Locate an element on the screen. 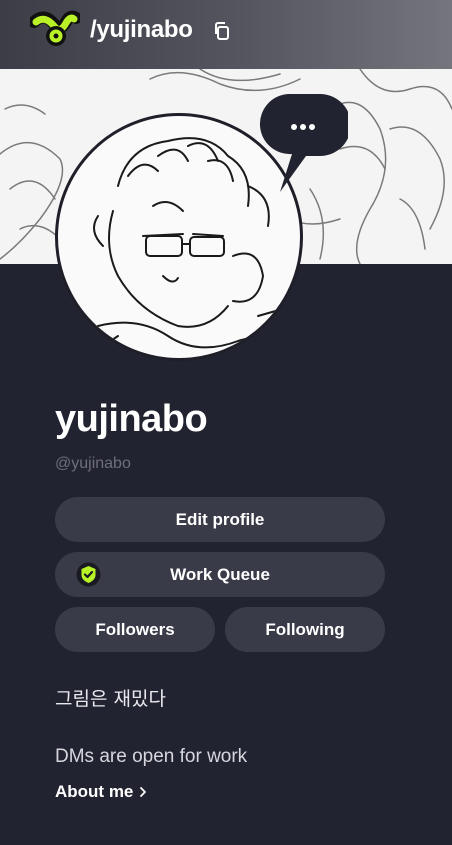 The width and height of the screenshot is (452, 845). following-label: Following is located at coordinates (305, 629).